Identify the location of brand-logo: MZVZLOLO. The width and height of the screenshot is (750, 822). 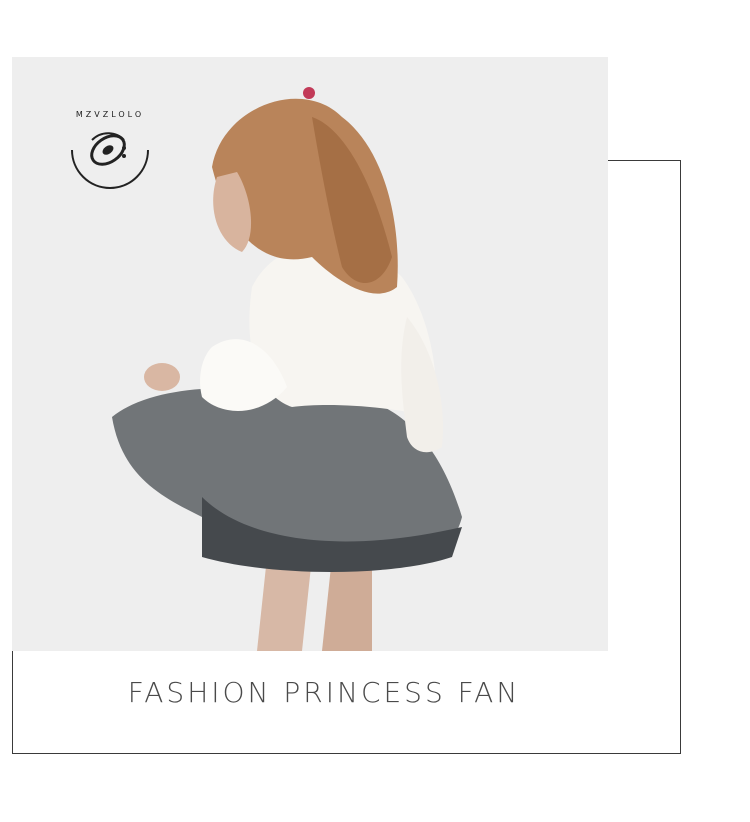
(110, 150).